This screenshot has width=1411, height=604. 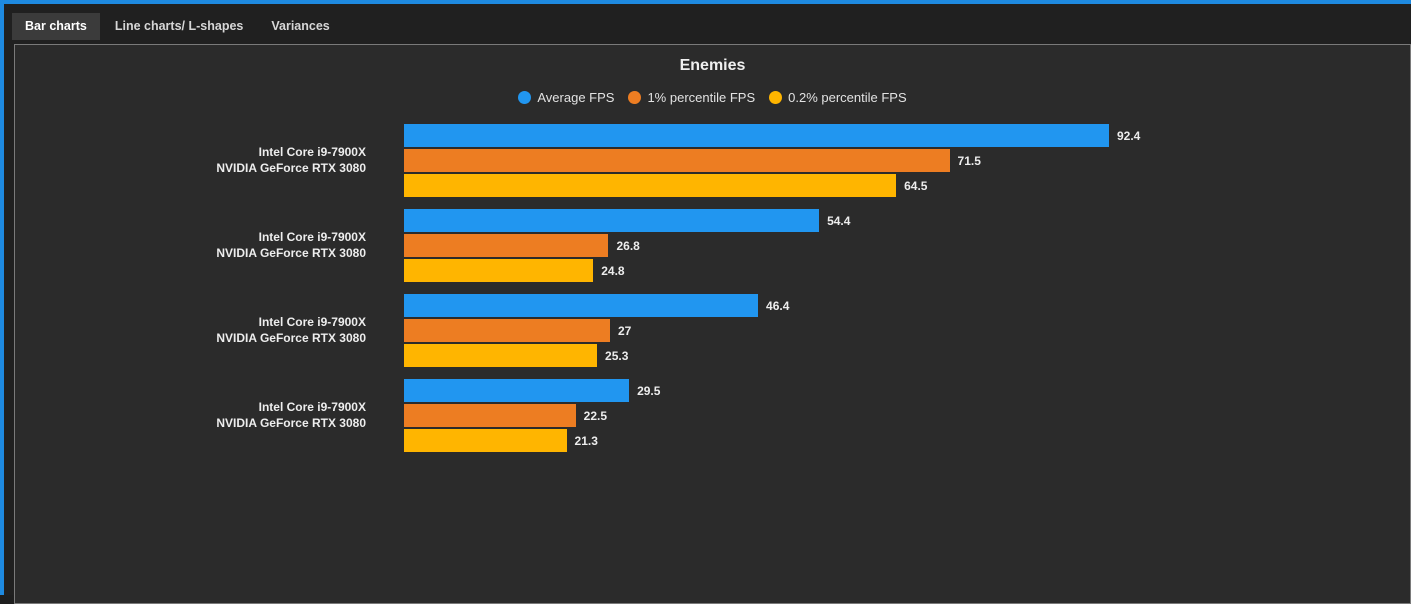 I want to click on bar-value-label: 27, so click(x=625, y=330).